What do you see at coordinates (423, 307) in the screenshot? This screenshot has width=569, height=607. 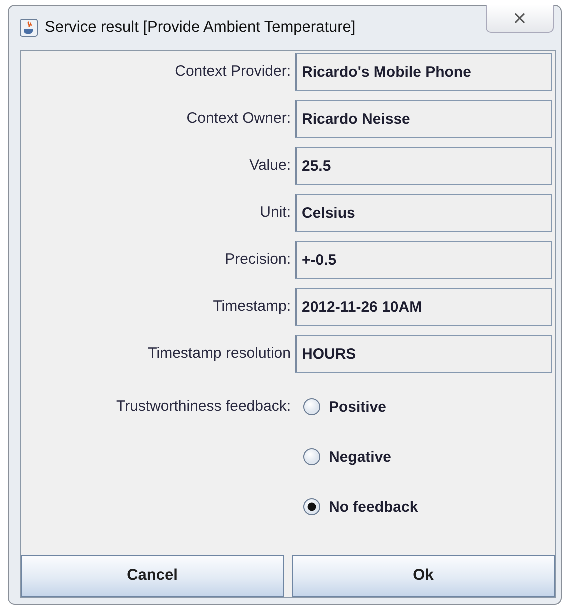 I see `value-field: 2012-11-26 10AM` at bounding box center [423, 307].